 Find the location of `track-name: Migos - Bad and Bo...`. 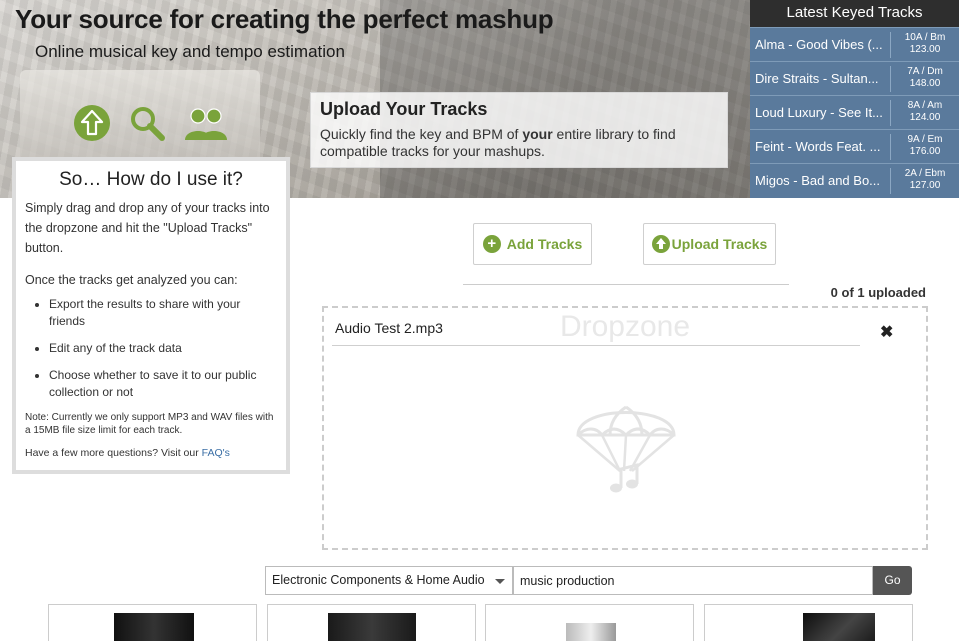

track-name: Migos - Bad and Bo... is located at coordinates (822, 180).